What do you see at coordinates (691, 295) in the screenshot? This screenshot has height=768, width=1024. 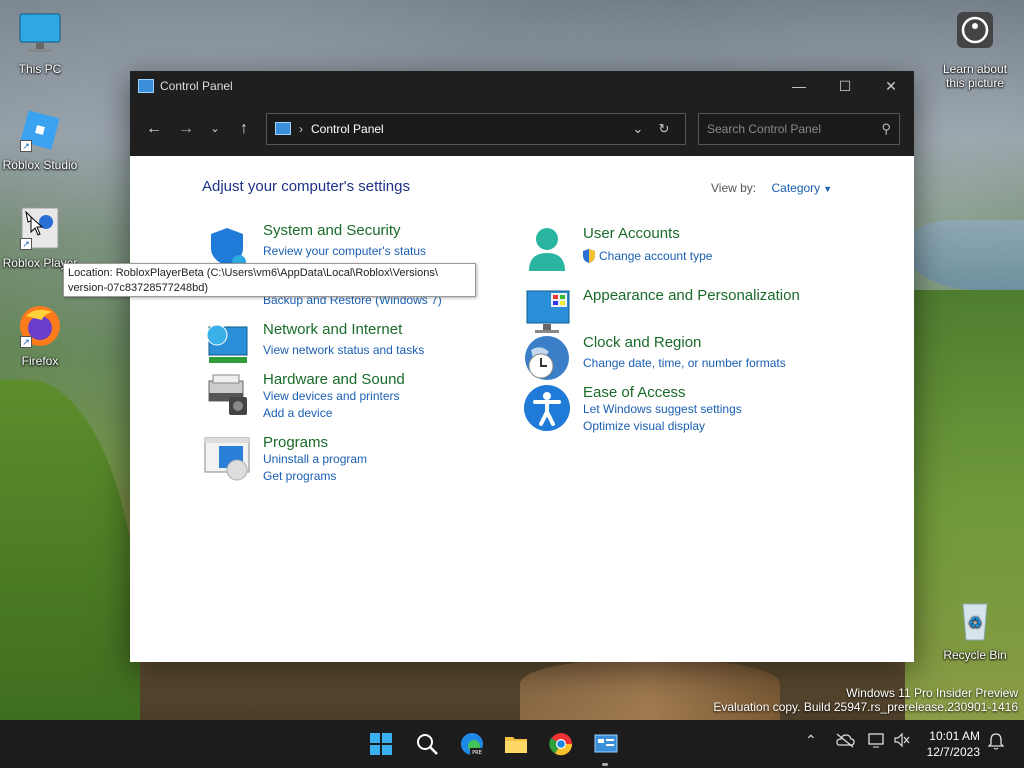 I see `category-title: Appearance and Personalization` at bounding box center [691, 295].